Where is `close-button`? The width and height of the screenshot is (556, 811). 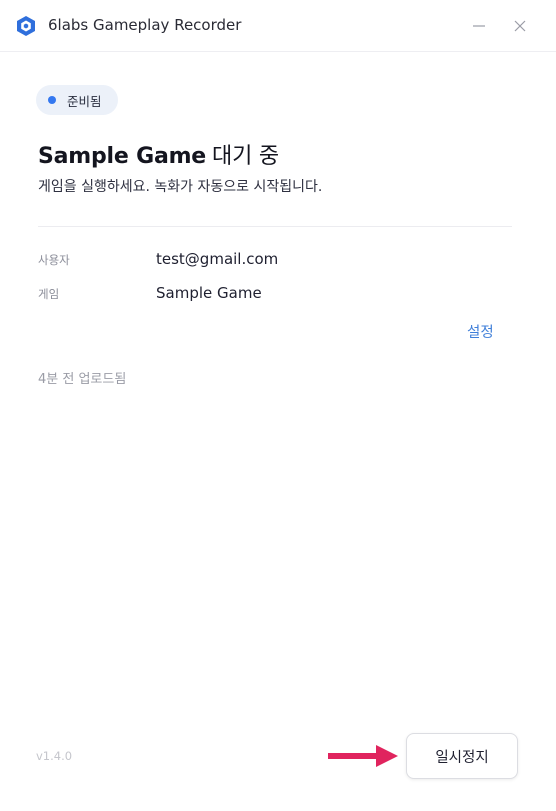
close-button is located at coordinates (520, 26).